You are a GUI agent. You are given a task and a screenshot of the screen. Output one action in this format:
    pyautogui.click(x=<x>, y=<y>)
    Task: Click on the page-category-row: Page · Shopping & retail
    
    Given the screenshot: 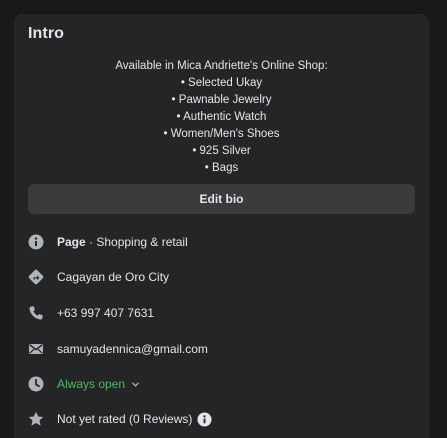 What is the action you would take?
    pyautogui.click(x=108, y=242)
    